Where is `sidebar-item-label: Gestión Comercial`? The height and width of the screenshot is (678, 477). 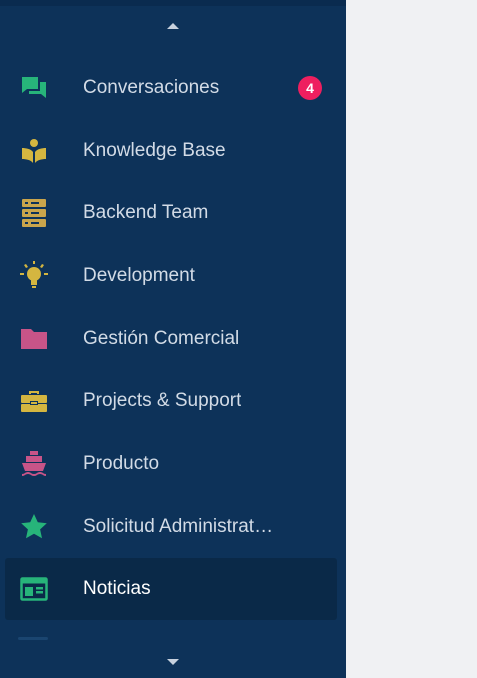 sidebar-item-label: Gestión Comercial is located at coordinates (161, 338).